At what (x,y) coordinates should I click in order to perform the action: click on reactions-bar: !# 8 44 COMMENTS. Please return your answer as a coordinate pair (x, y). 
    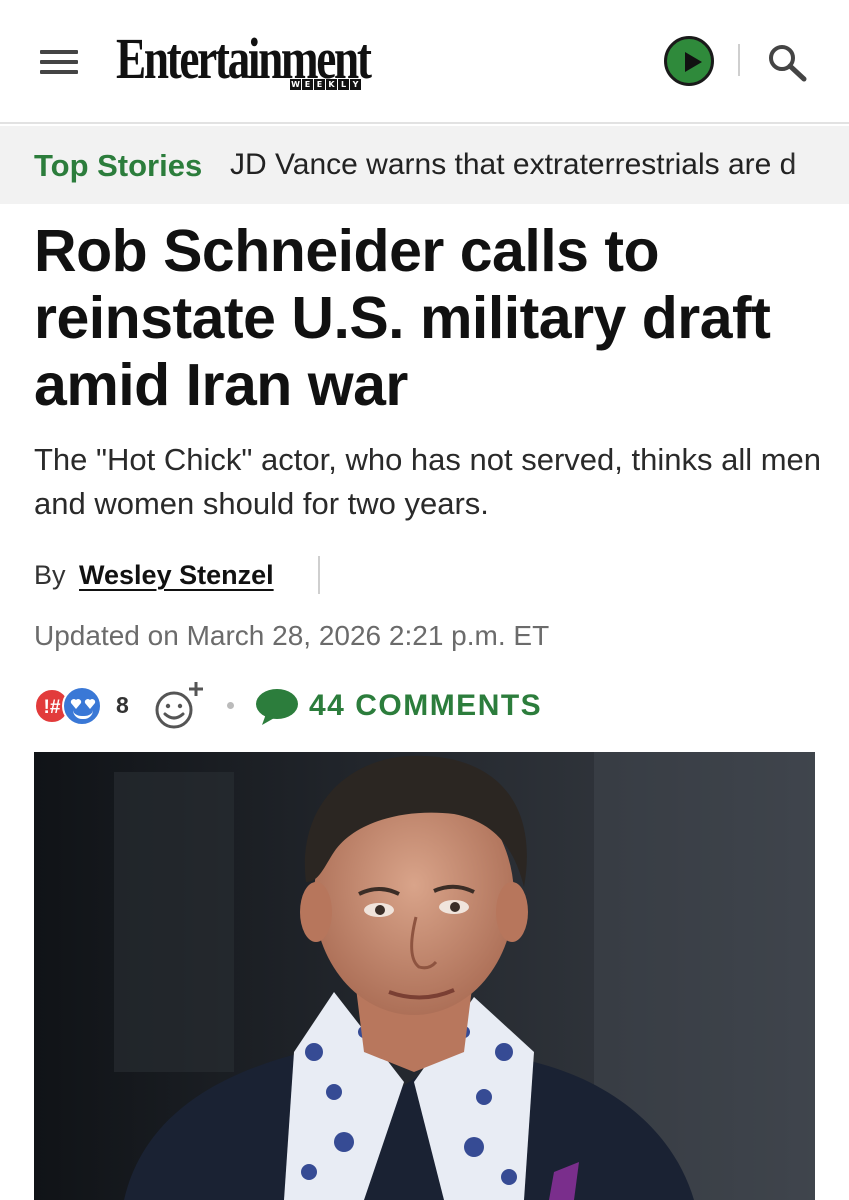
    Looking at the image, I should click on (334, 706).